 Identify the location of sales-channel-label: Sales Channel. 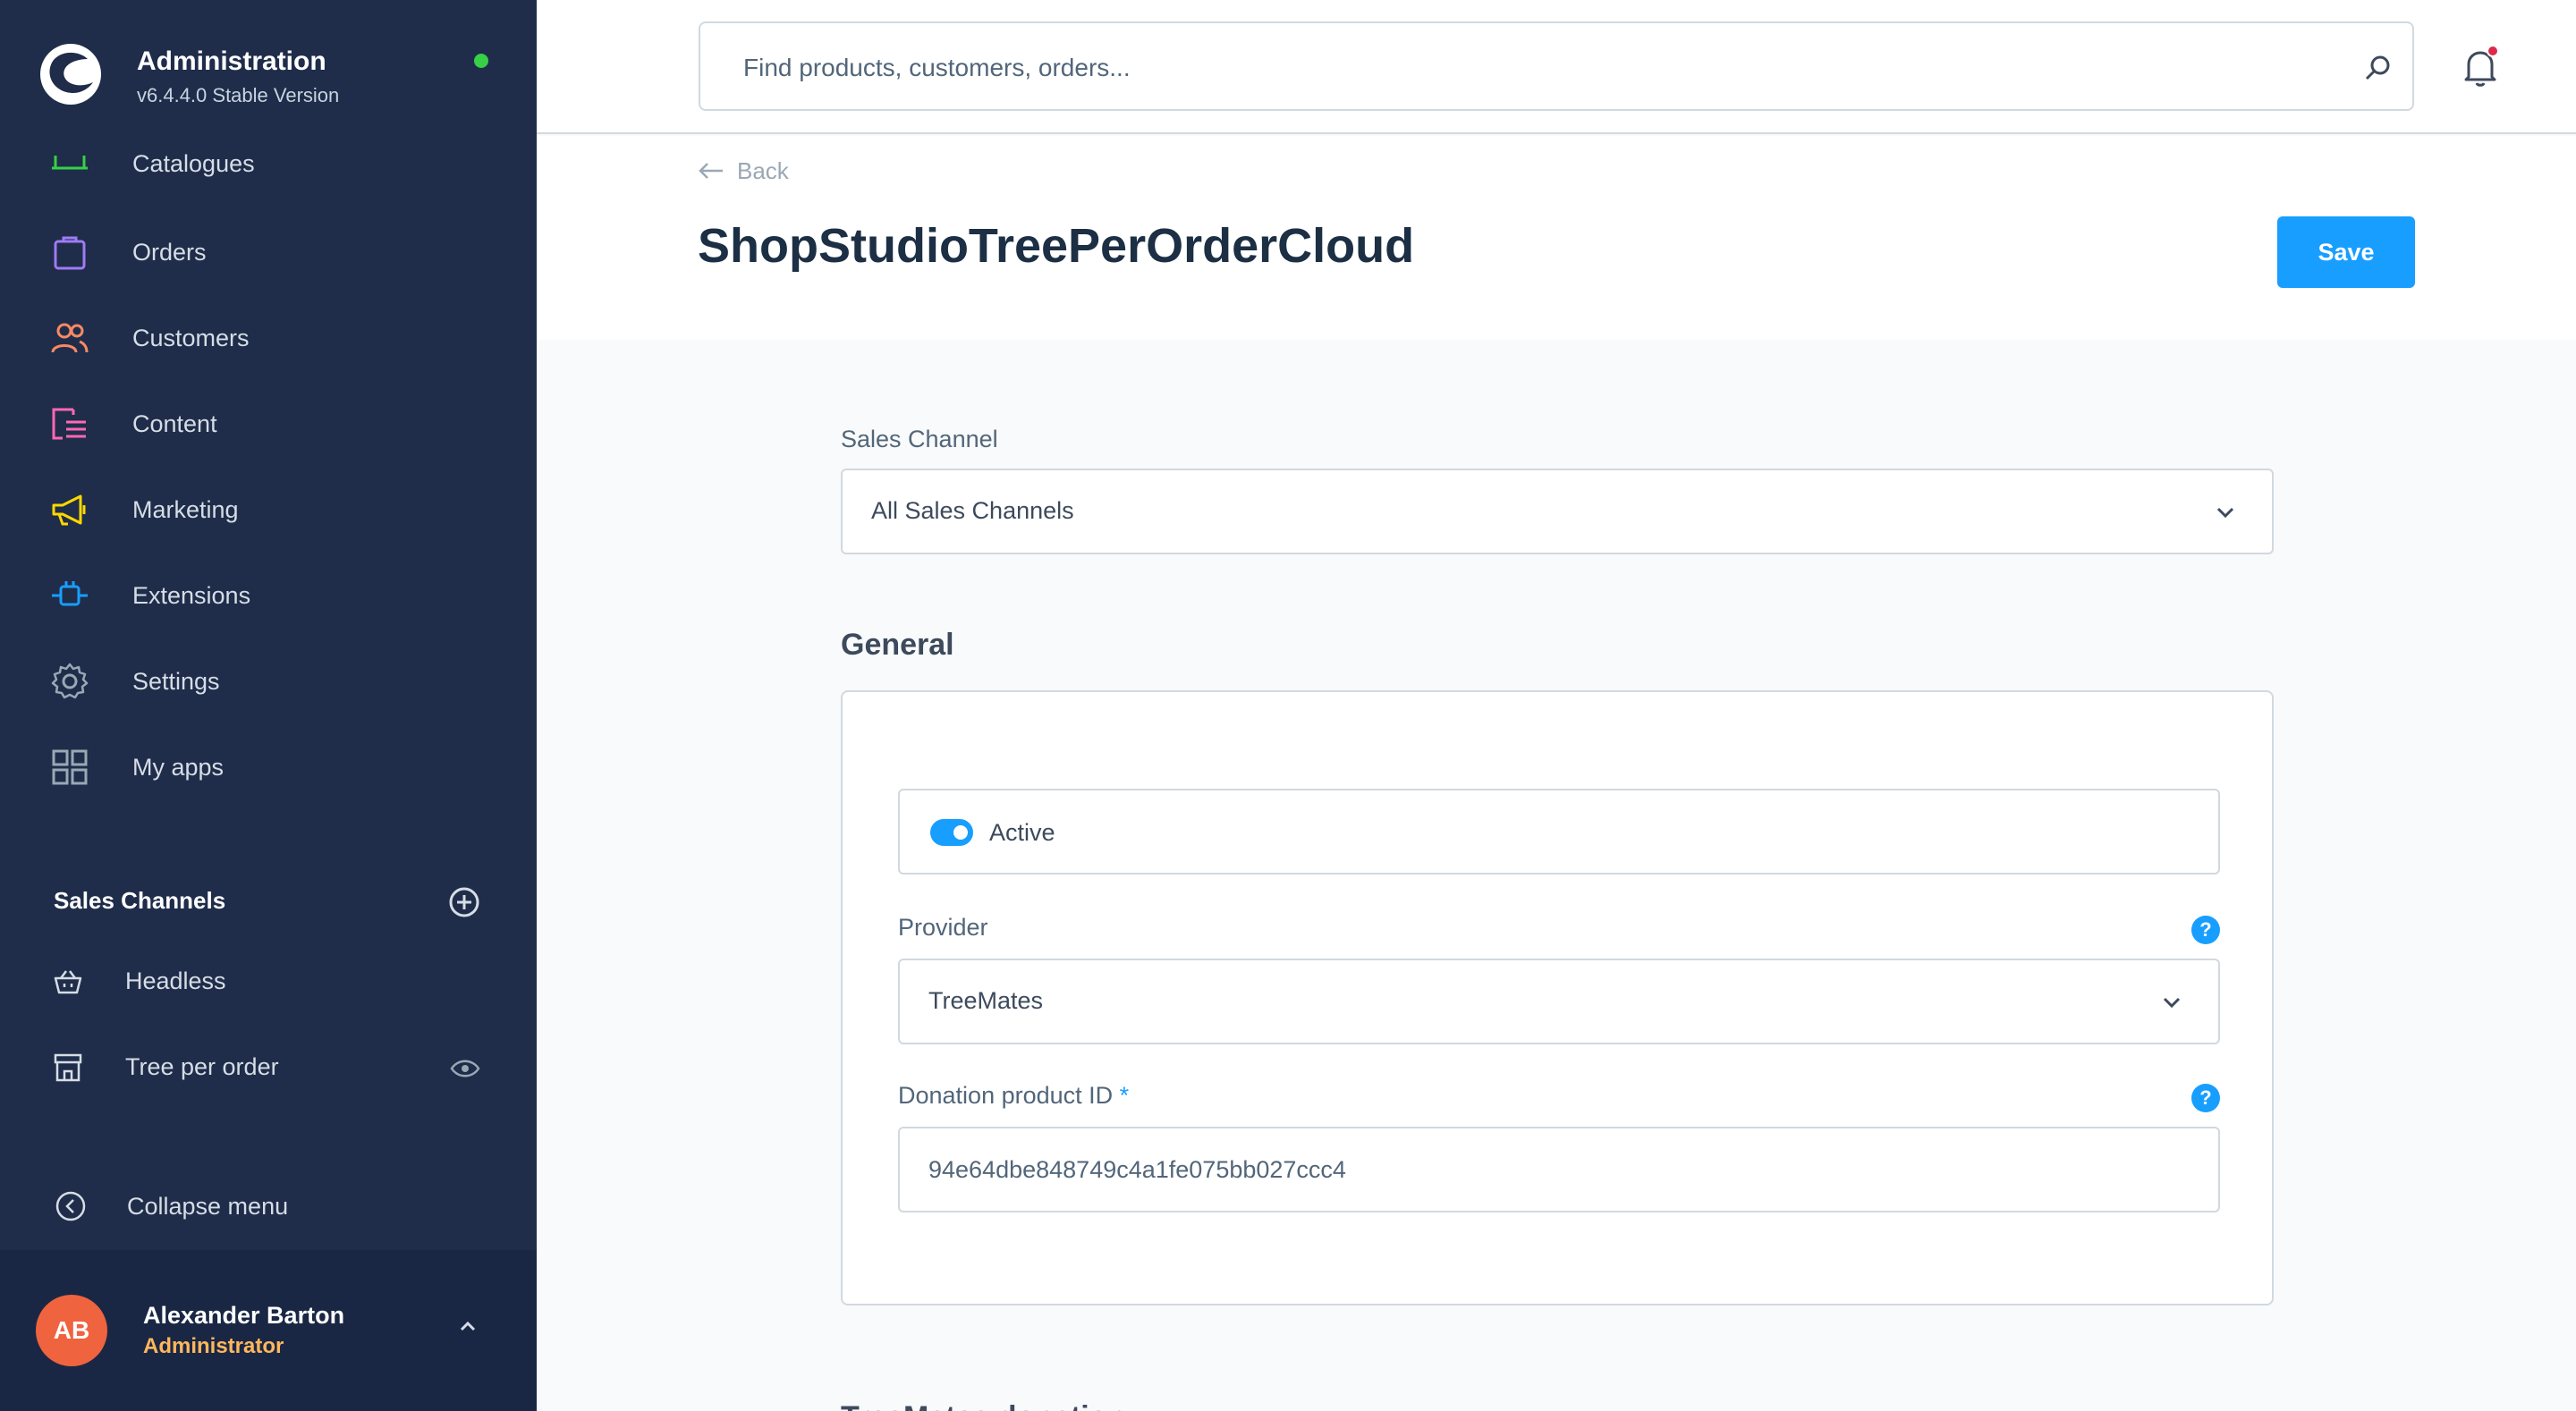
(919, 439).